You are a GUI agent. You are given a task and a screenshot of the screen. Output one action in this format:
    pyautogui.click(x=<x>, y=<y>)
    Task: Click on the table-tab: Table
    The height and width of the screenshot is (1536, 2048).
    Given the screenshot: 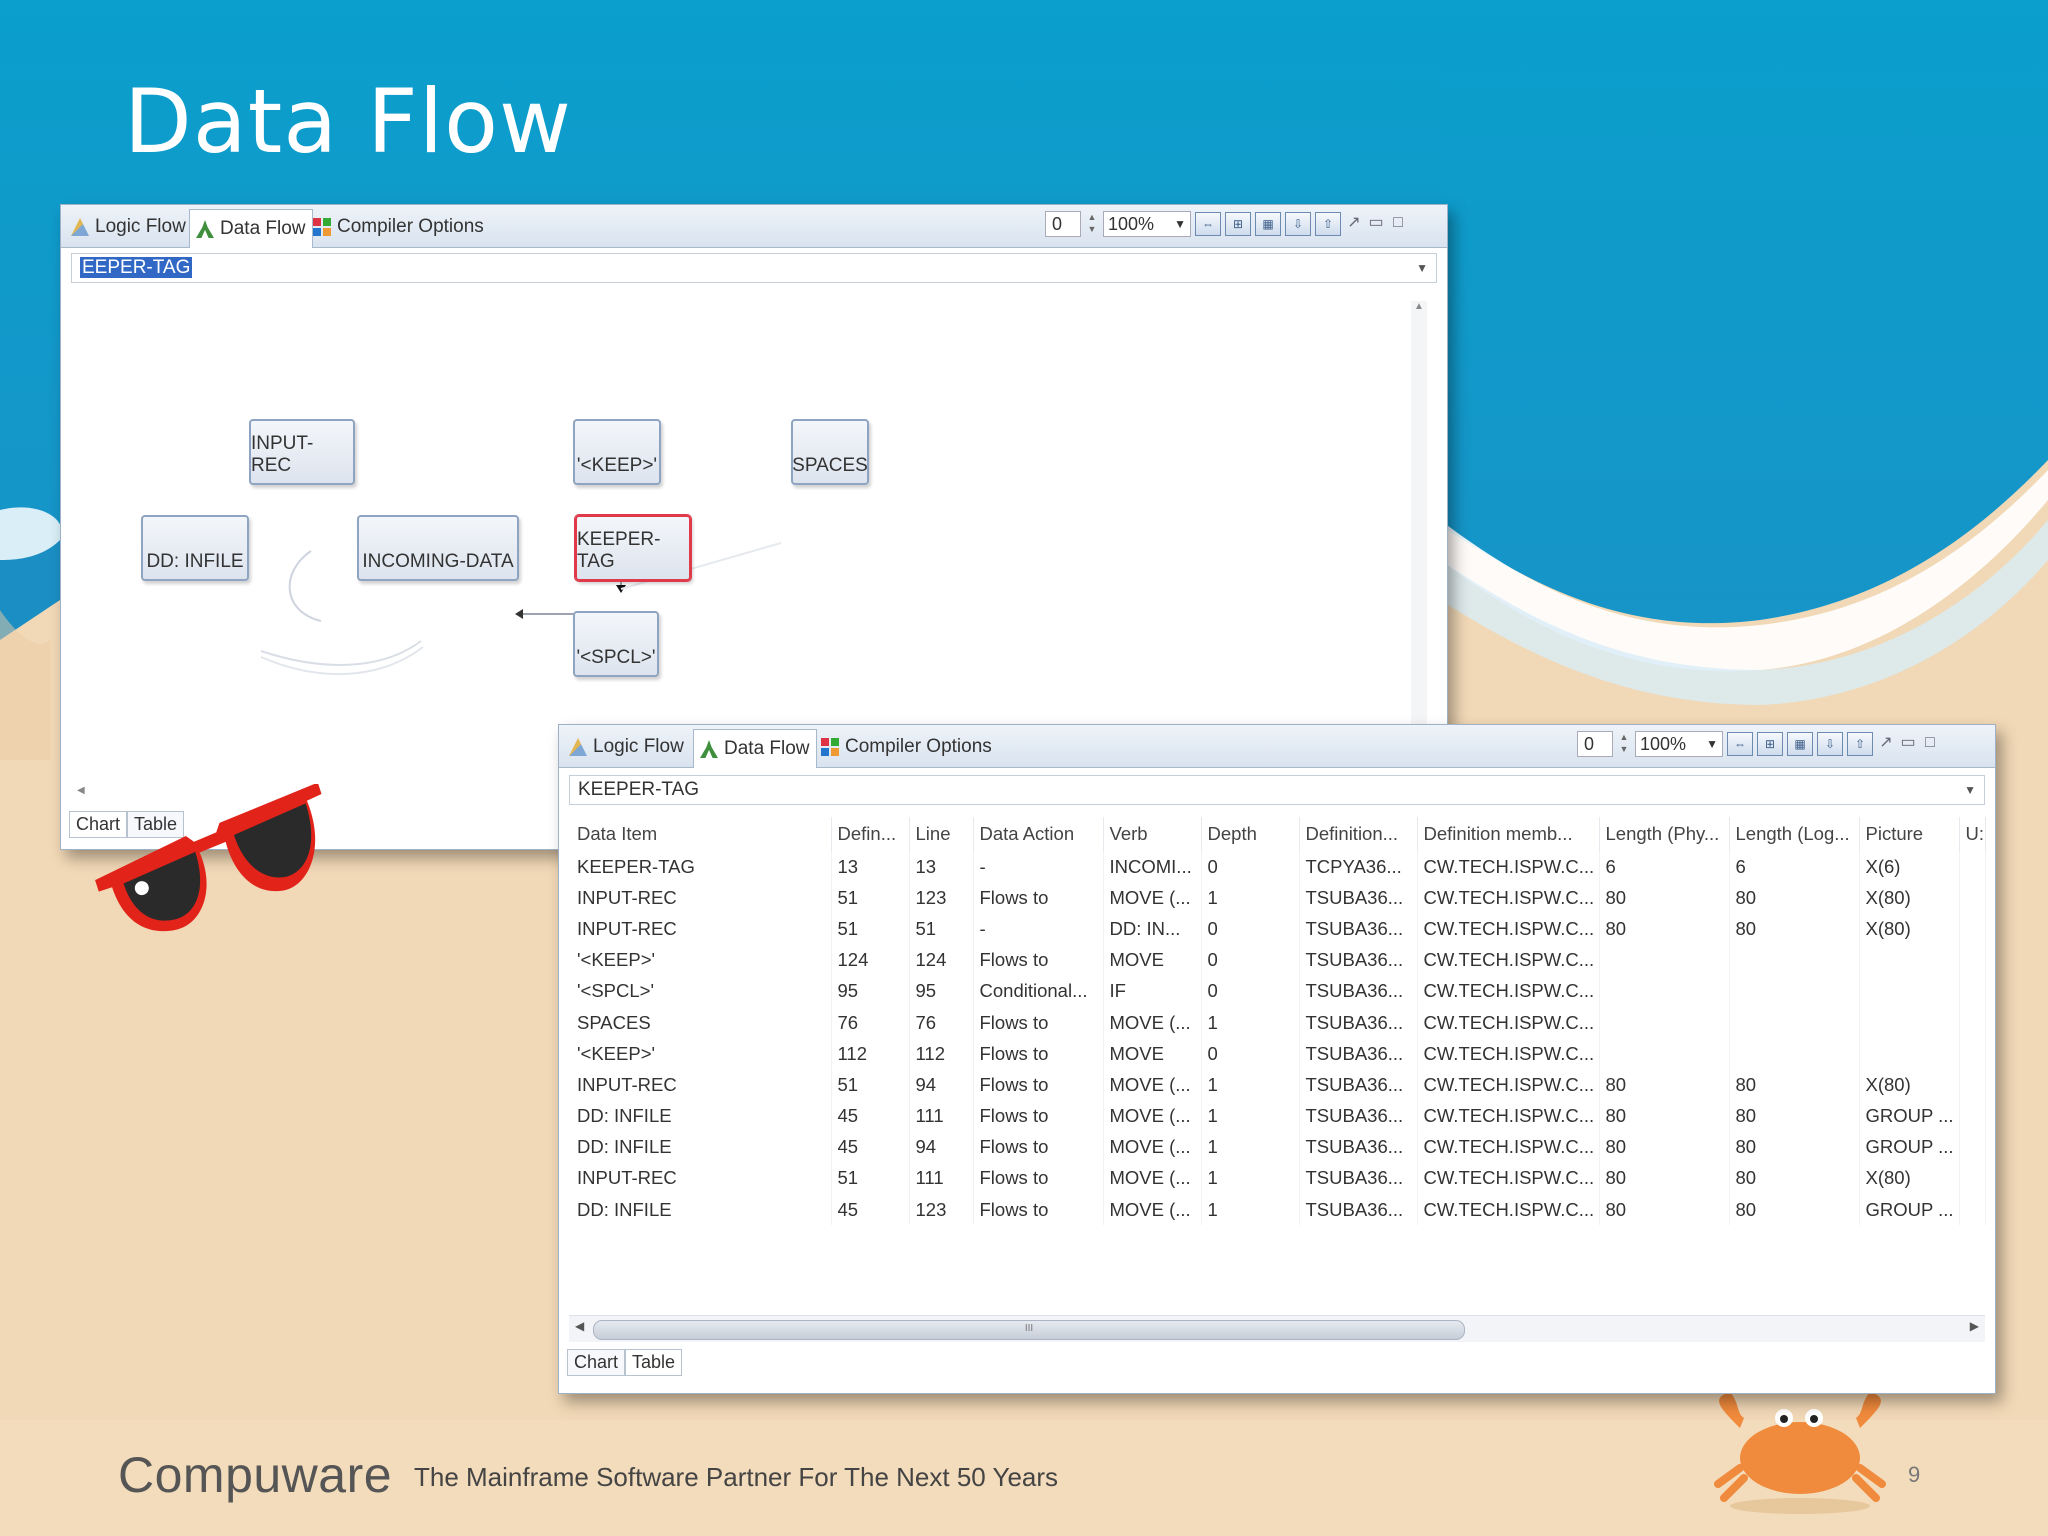 What is the action you would take?
    pyautogui.click(x=654, y=1362)
    